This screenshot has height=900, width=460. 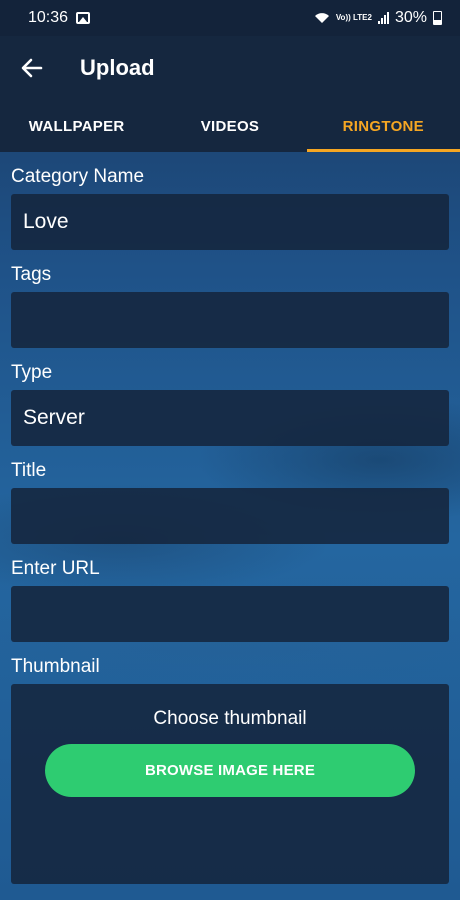 I want to click on status-time: 10:36, so click(x=48, y=17).